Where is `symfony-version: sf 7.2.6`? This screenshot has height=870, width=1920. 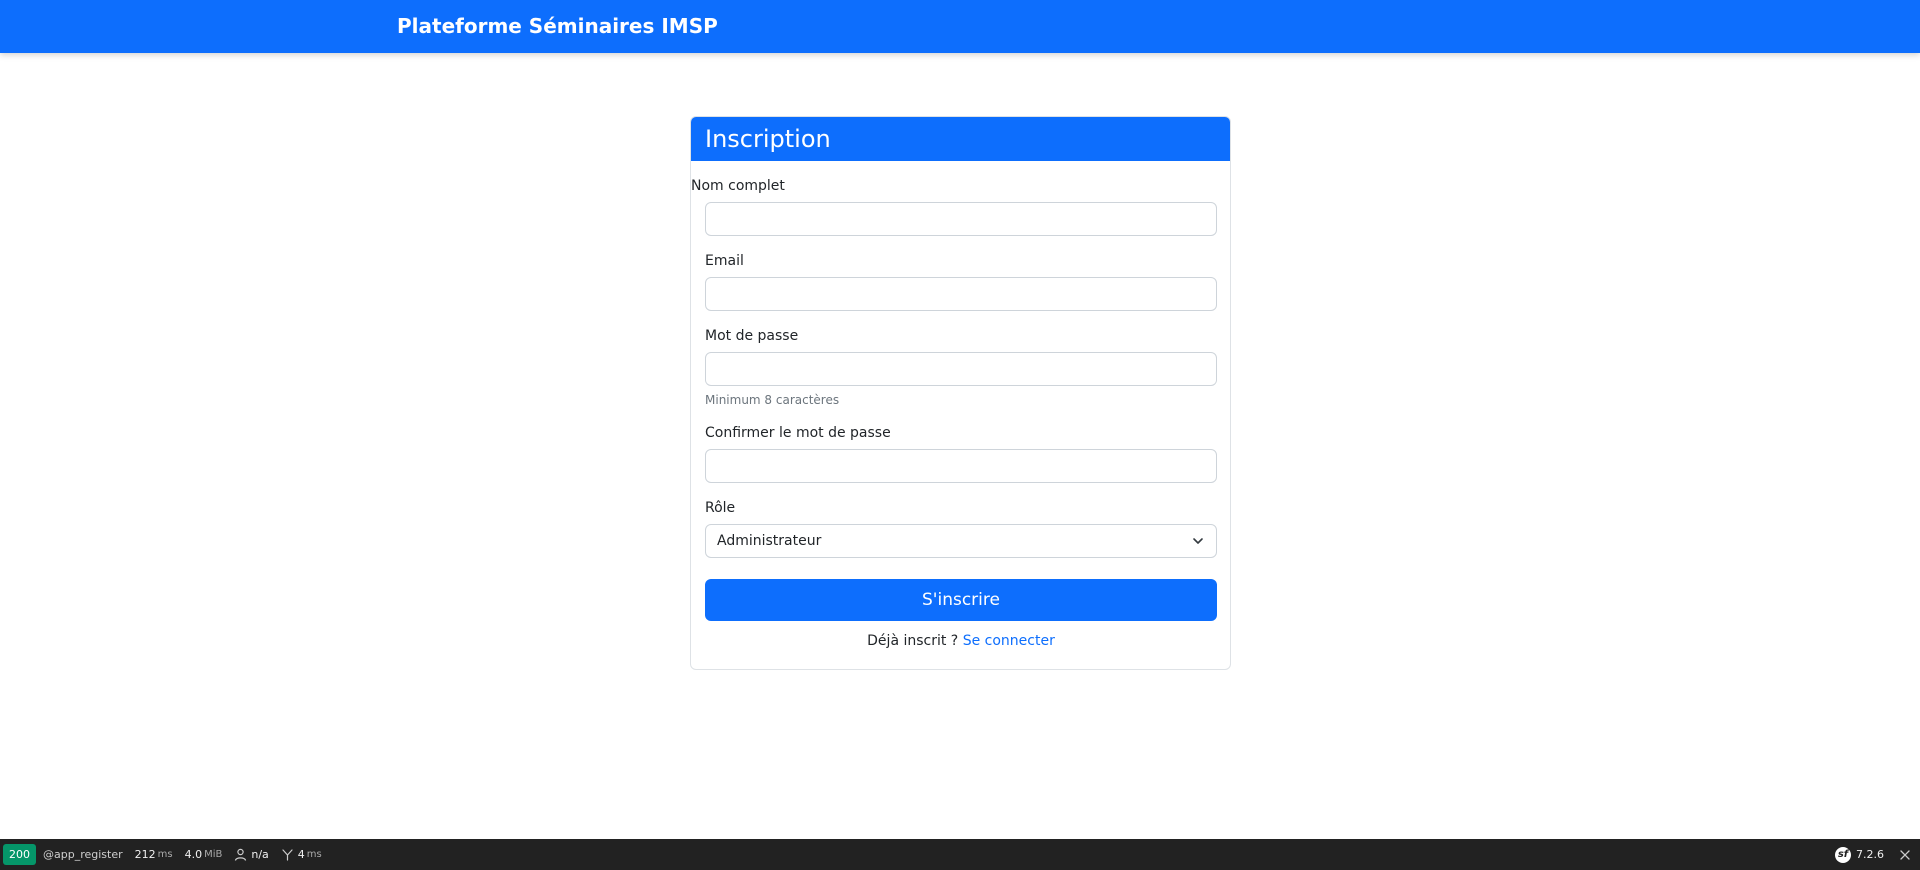
symfony-version: sf 7.2.6 is located at coordinates (1859, 854).